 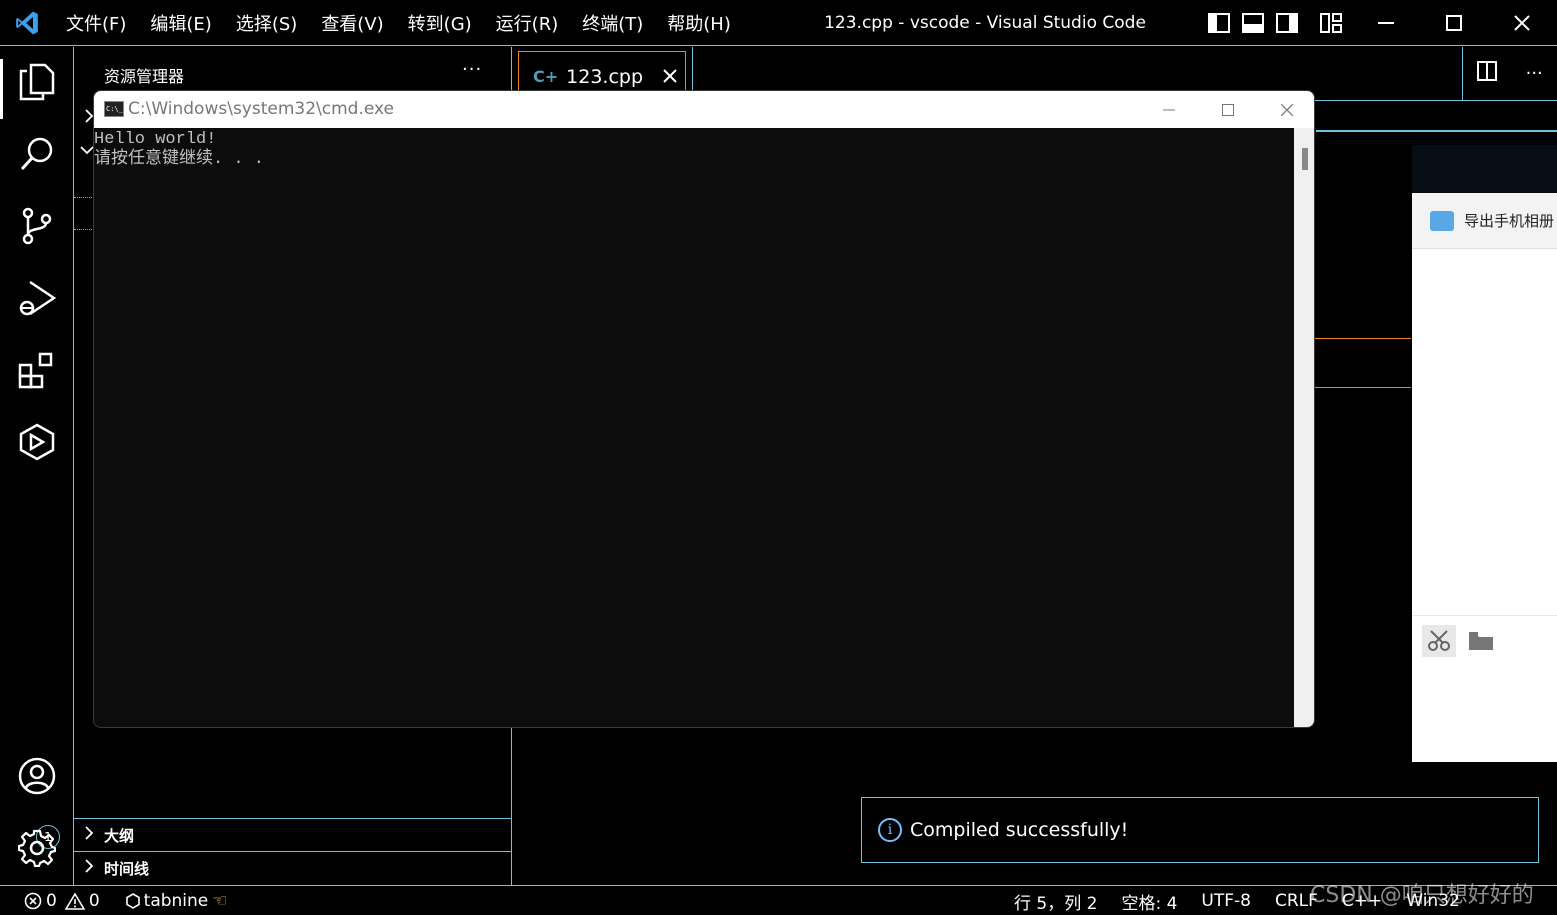 I want to click on close-icon, so click(x=1522, y=23).